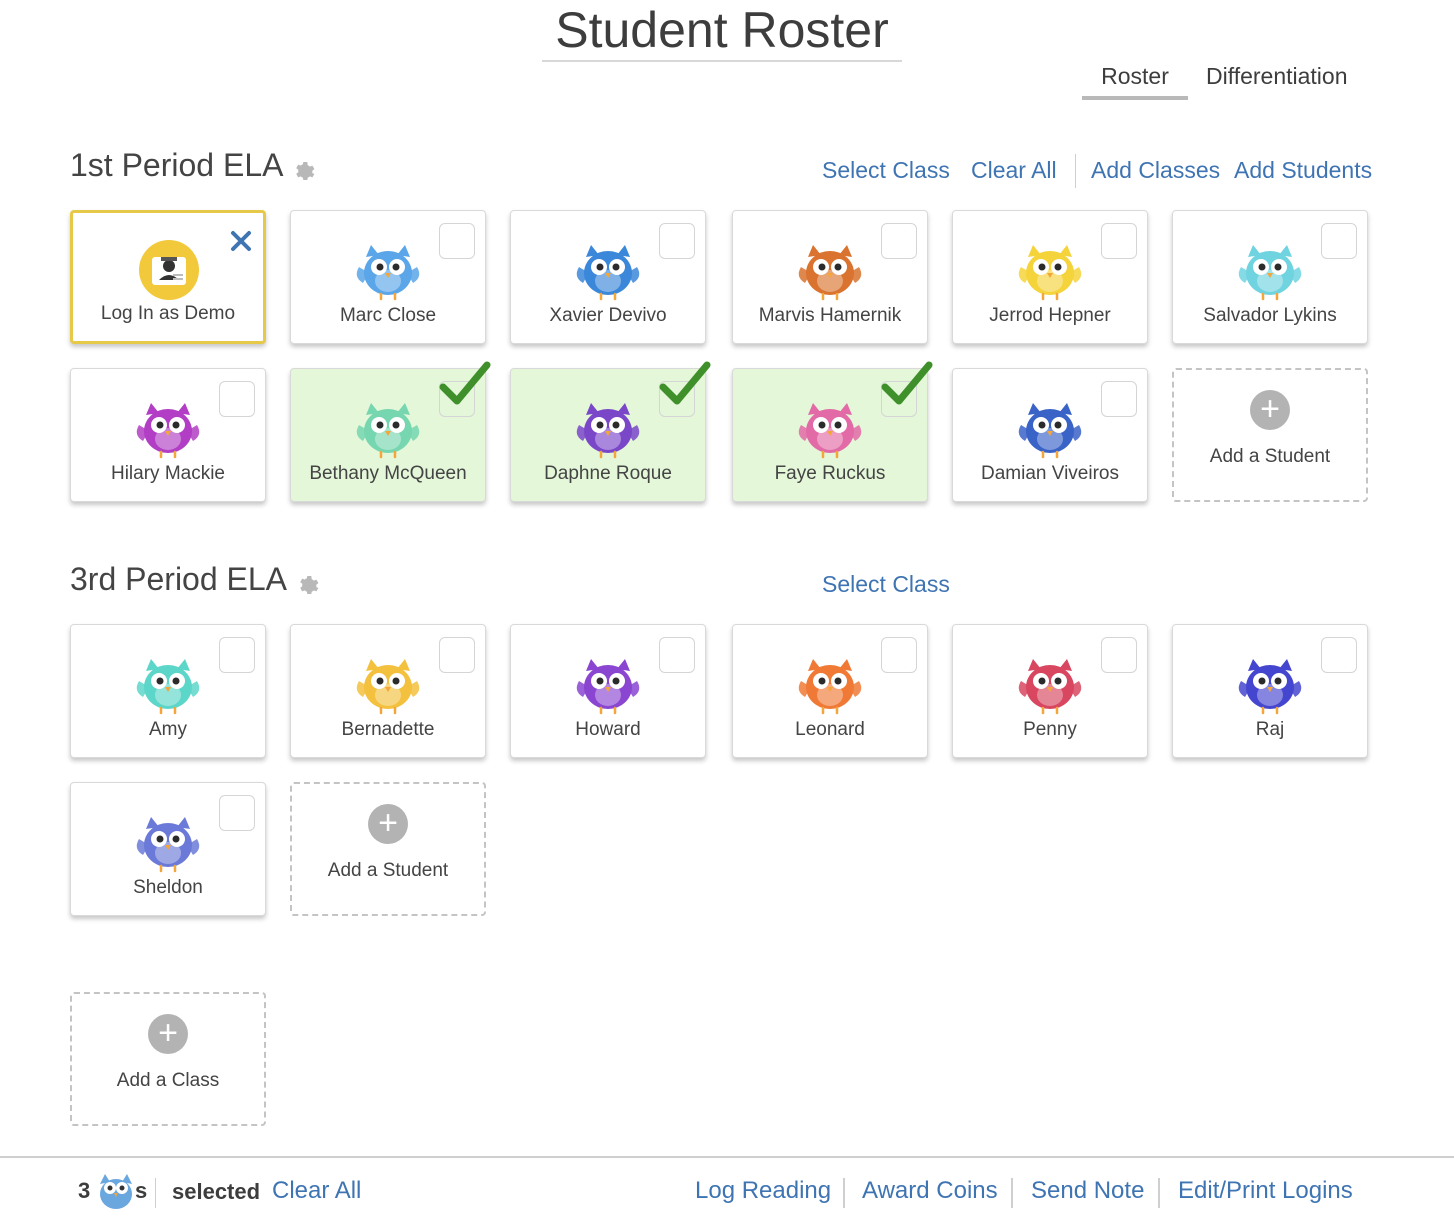  Describe the element at coordinates (169, 270) in the screenshot. I see `demo-badge-icon` at that location.